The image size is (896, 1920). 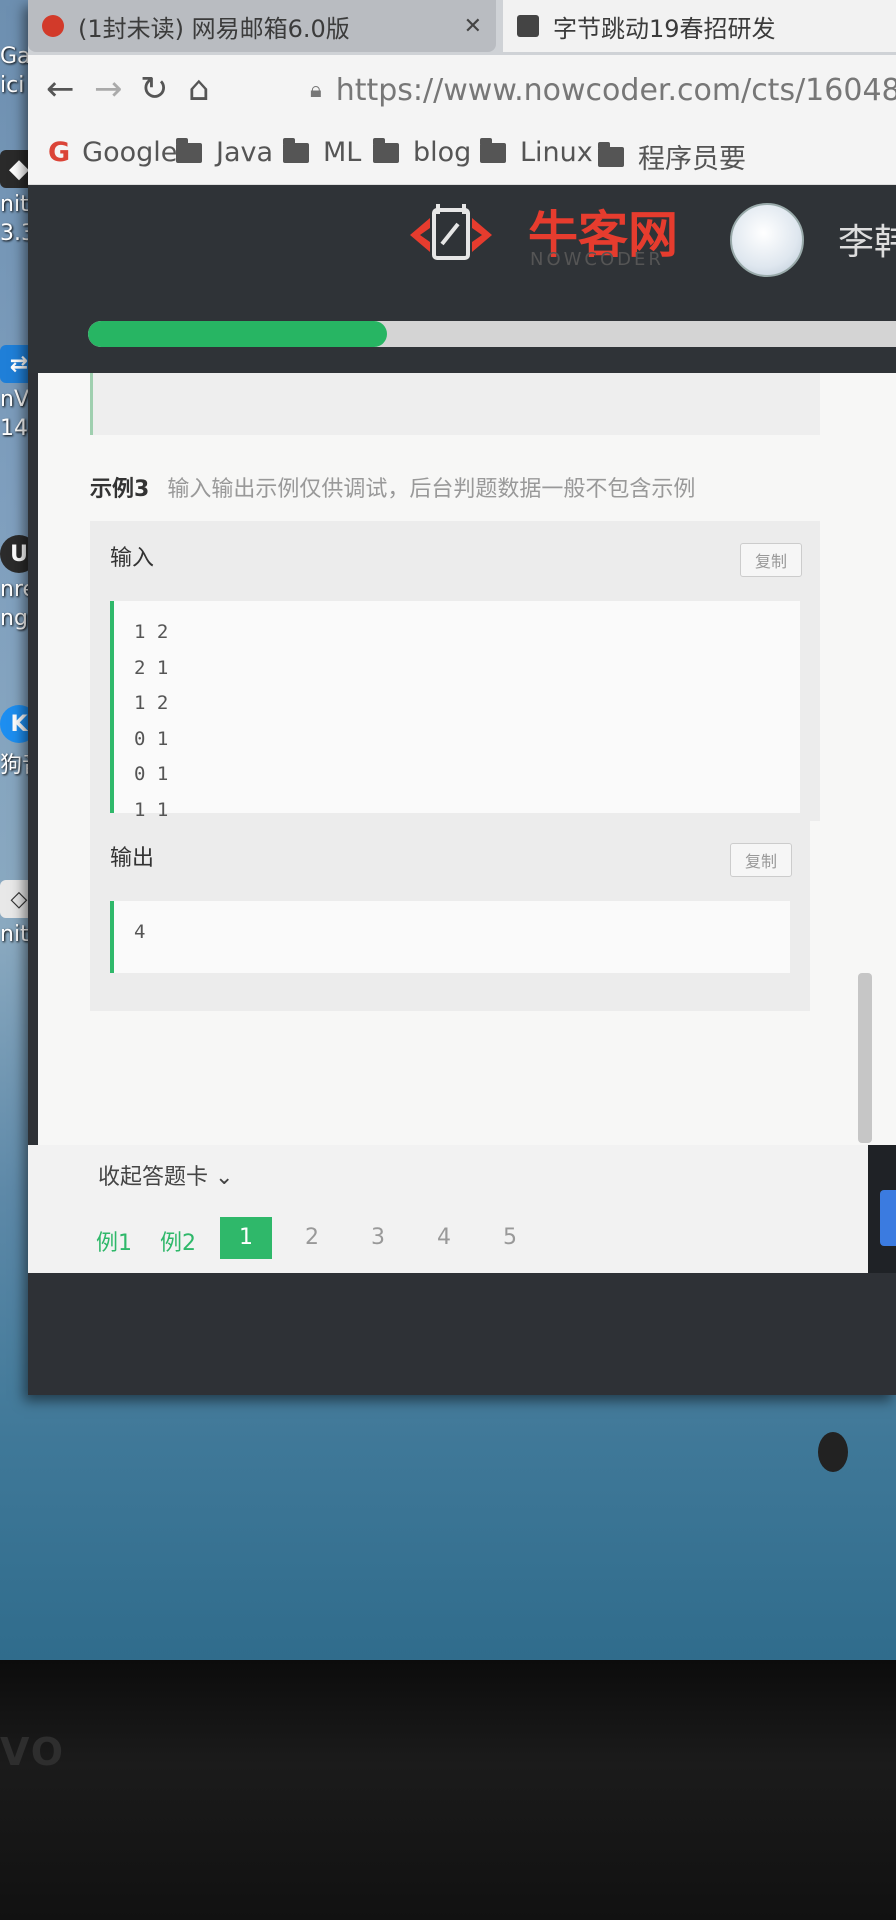 I want to click on tab-label: 字节跳动19春招研发, so click(x=664, y=28).